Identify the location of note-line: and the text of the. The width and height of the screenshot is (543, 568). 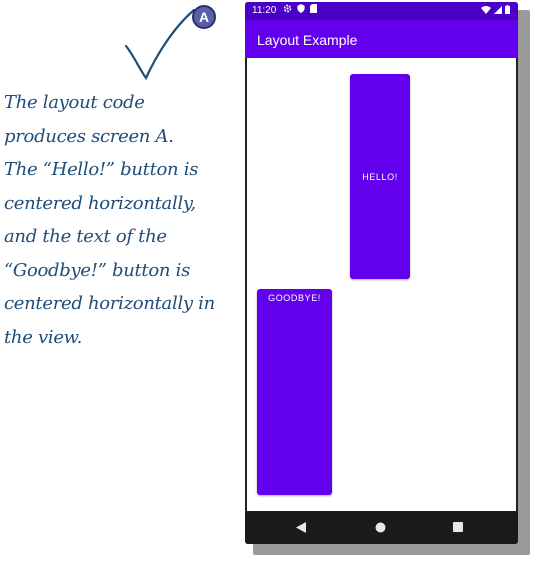
(85, 236).